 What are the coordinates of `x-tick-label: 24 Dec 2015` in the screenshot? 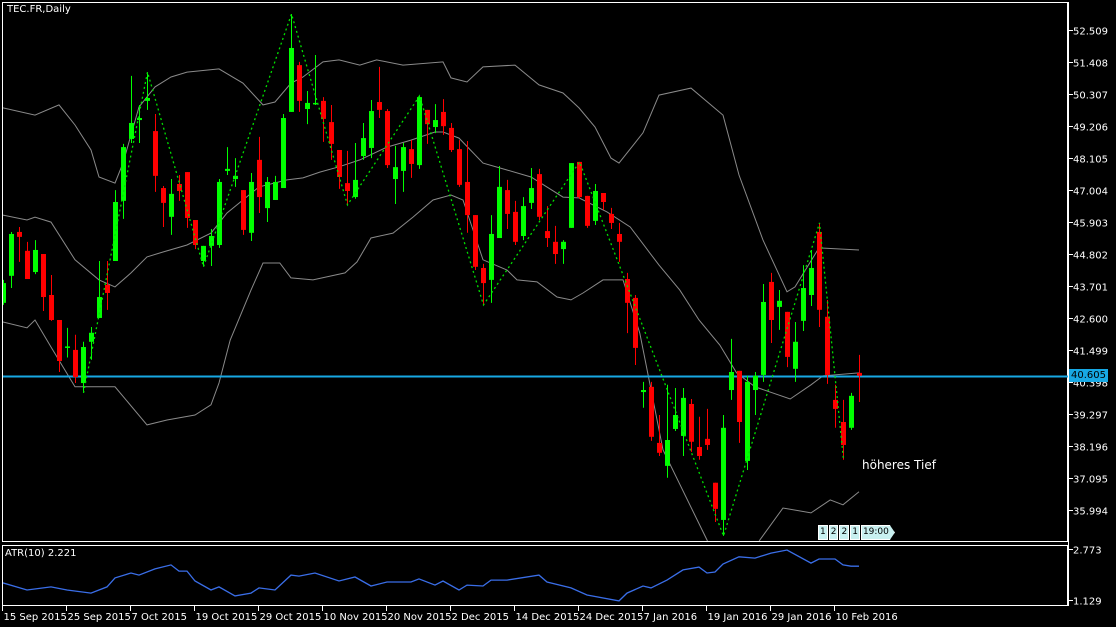 It's located at (612, 617).